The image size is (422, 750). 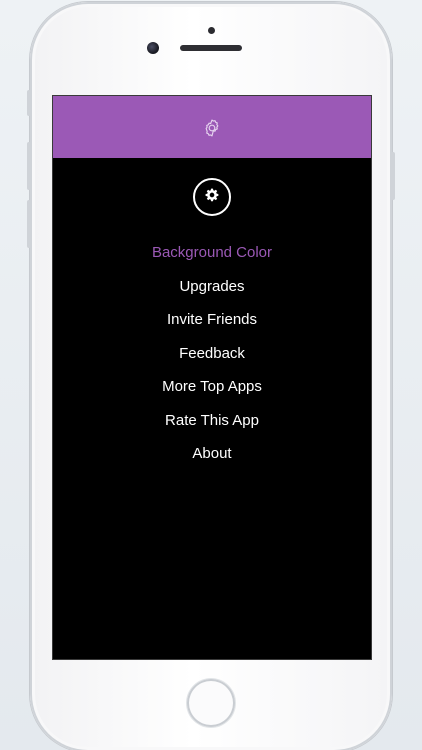 What do you see at coordinates (212, 292) in the screenshot?
I see `menu-item-upgrades: Upgrades` at bounding box center [212, 292].